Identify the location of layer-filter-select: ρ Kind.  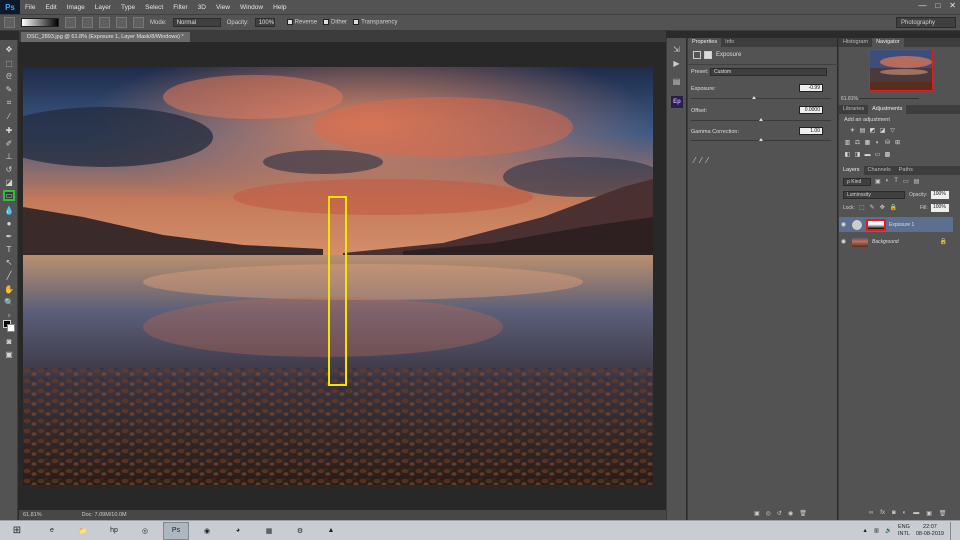
(857, 182).